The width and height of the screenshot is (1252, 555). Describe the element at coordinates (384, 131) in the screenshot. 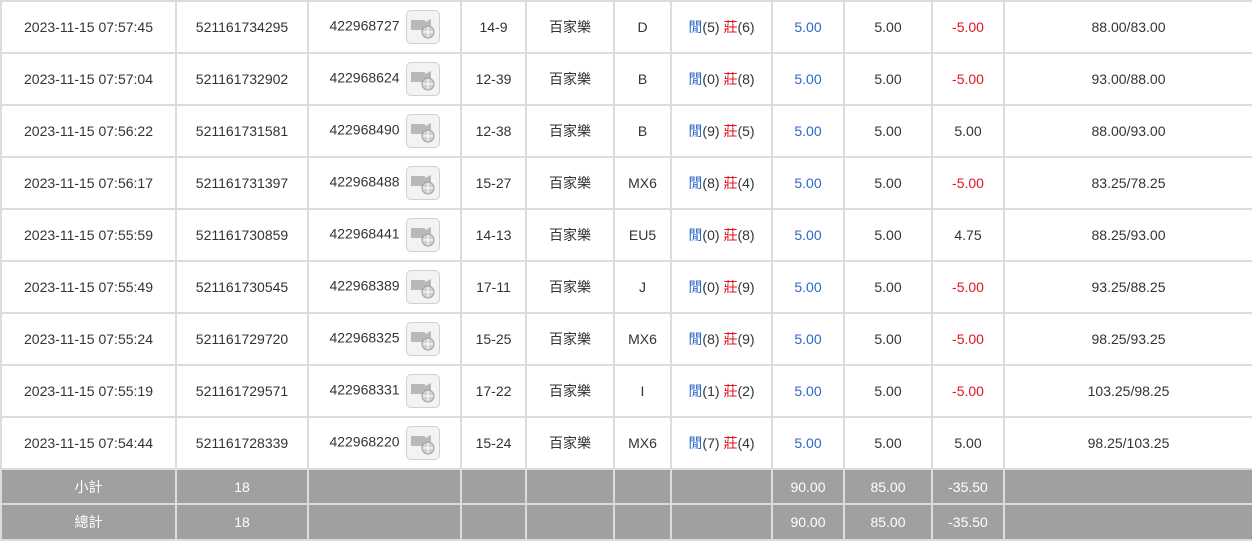

I see `round-id-cell: 422968490` at that location.